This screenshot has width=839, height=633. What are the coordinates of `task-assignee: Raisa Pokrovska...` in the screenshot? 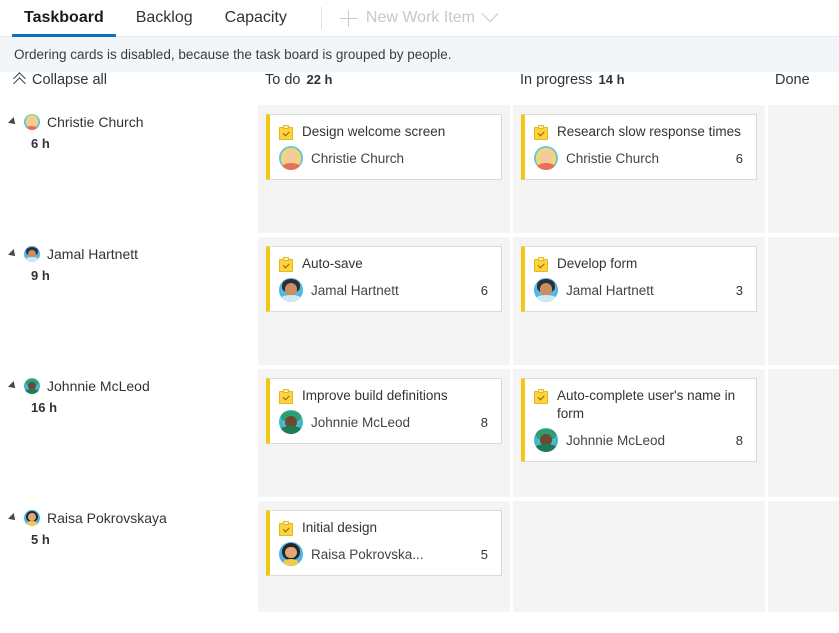 It's located at (351, 554).